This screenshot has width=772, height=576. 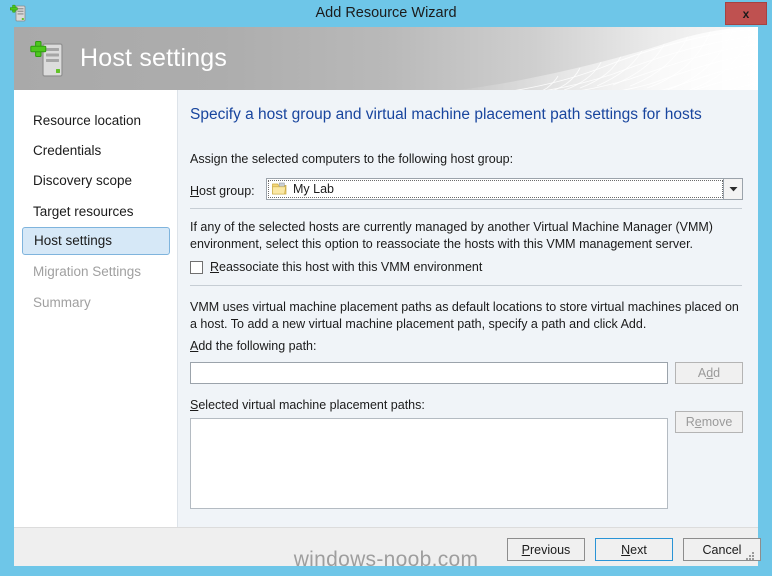 What do you see at coordinates (717, 422) in the screenshot?
I see `remove-button-label-post: move` at bounding box center [717, 422].